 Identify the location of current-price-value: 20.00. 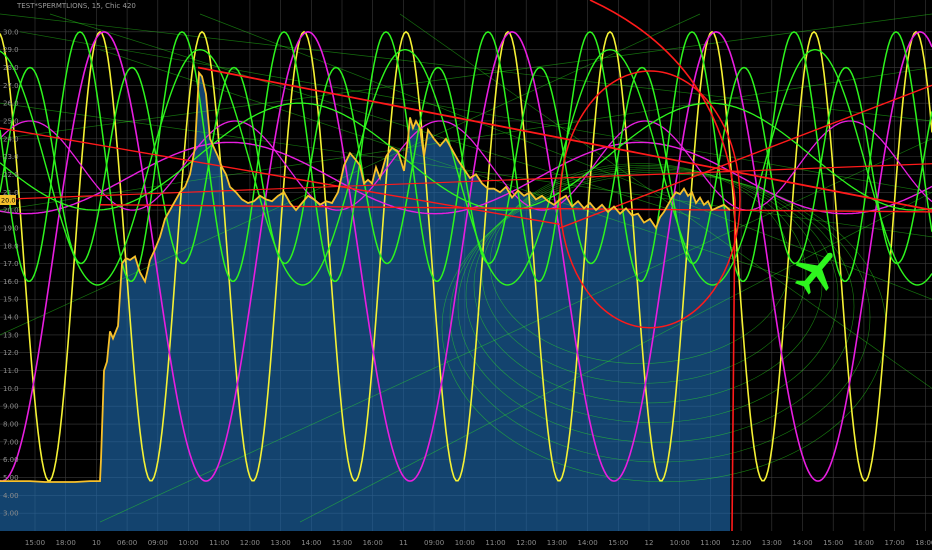
(10, 201).